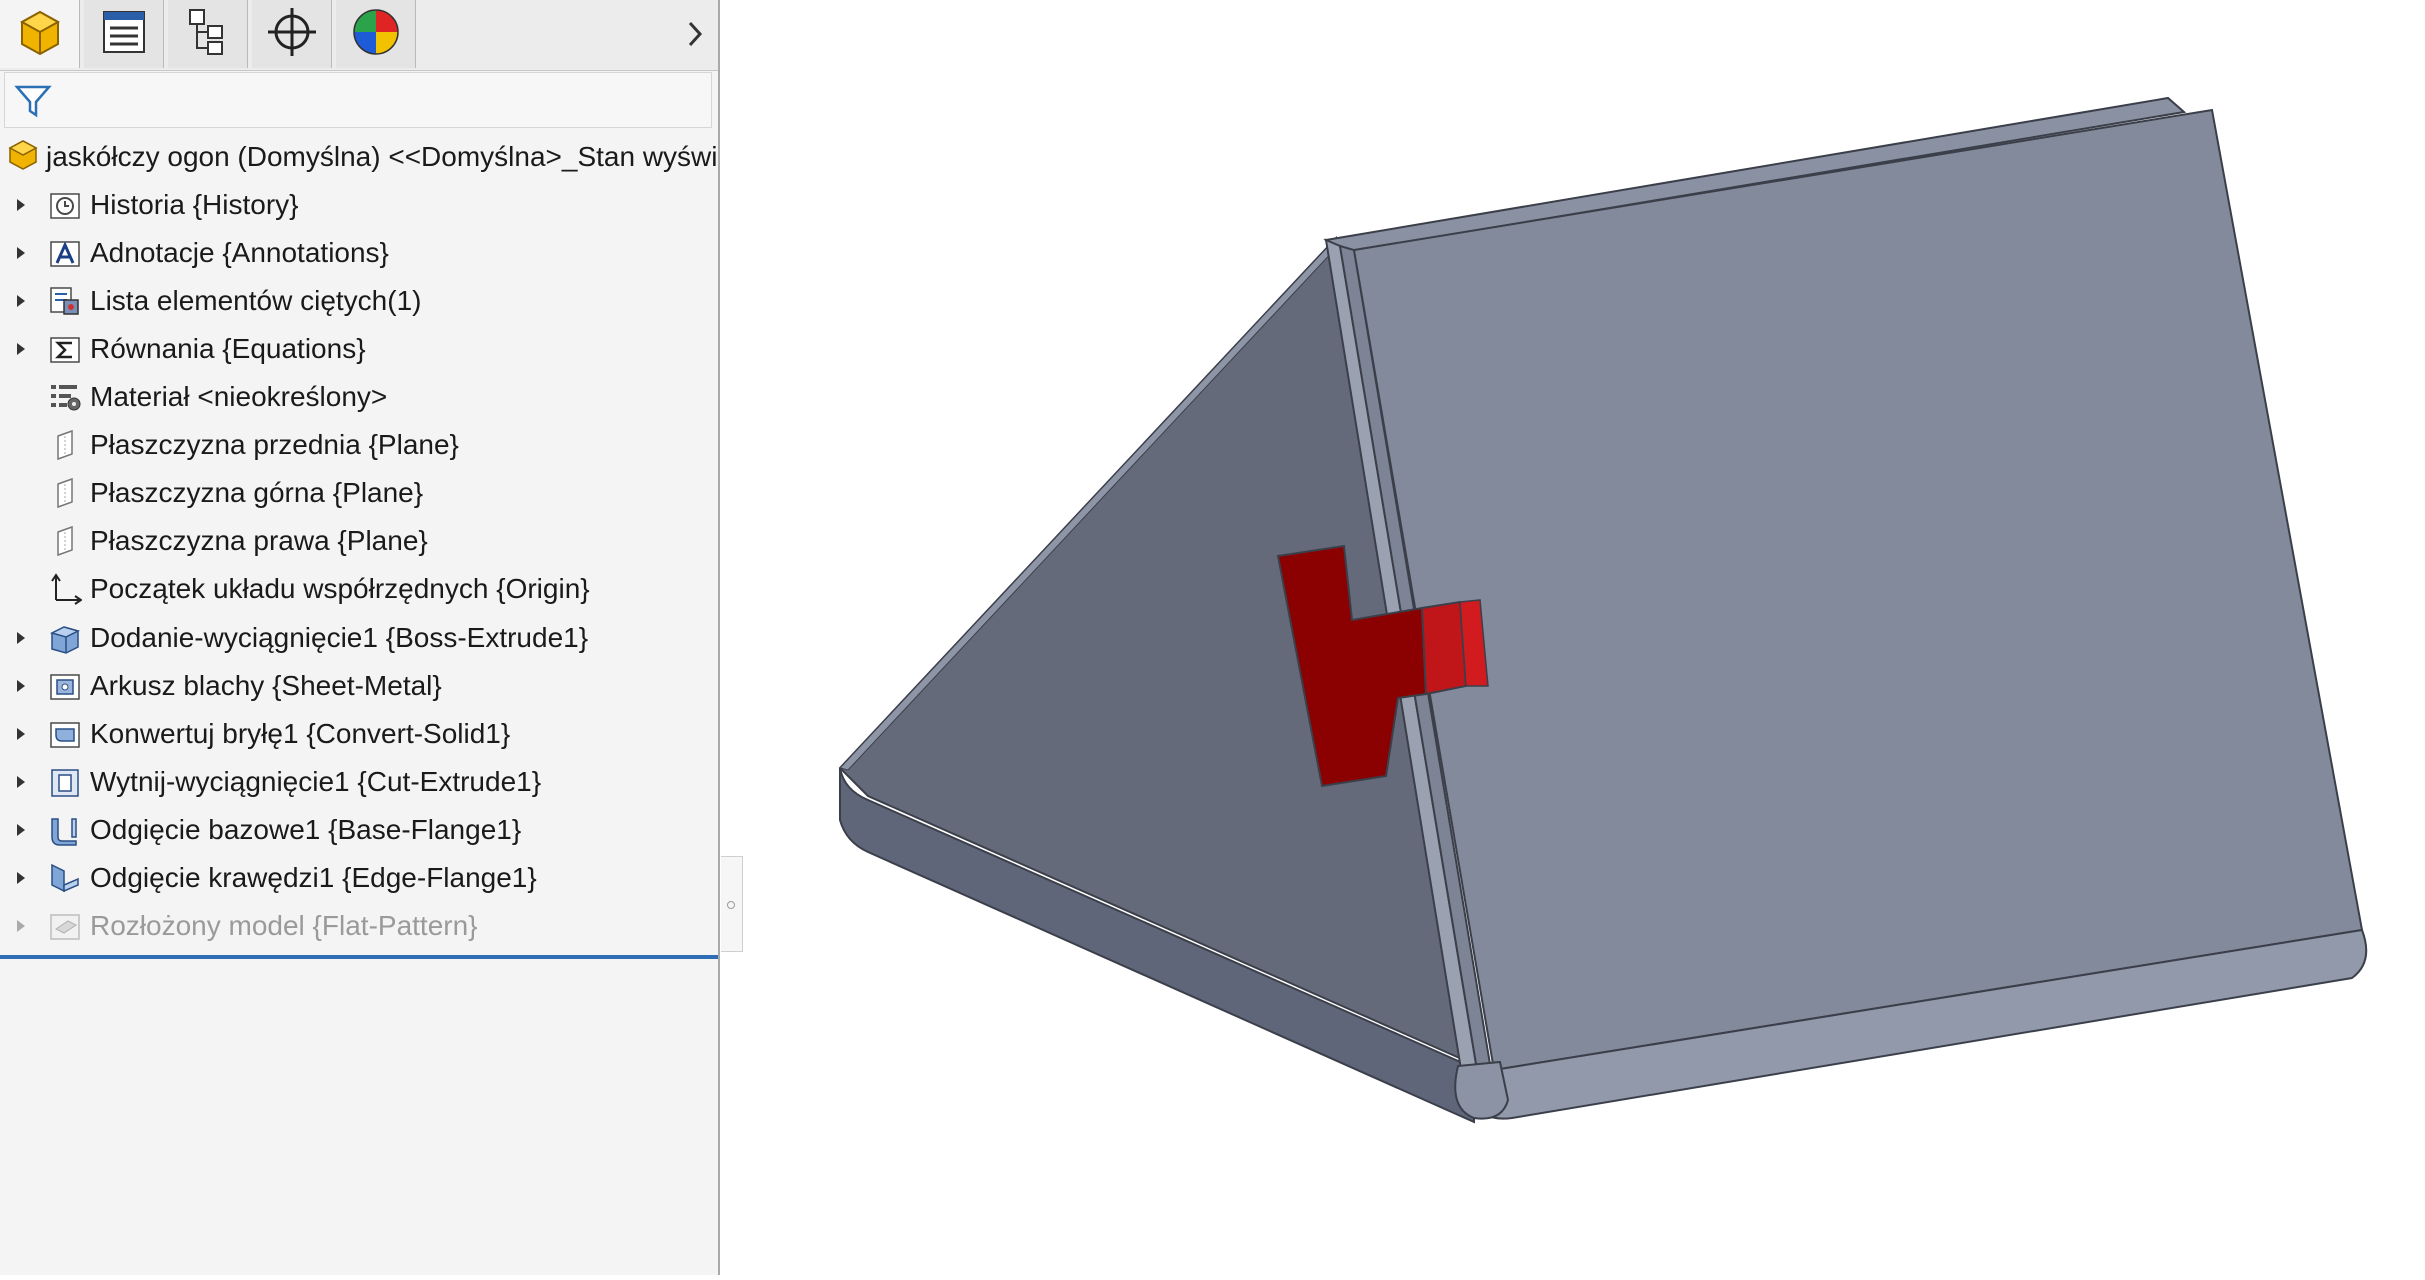 The image size is (2425, 1280). What do you see at coordinates (313, 877) in the screenshot?
I see `tree-item-label: Odgięcie krawędzi1 {Edge-Flange1}` at bounding box center [313, 877].